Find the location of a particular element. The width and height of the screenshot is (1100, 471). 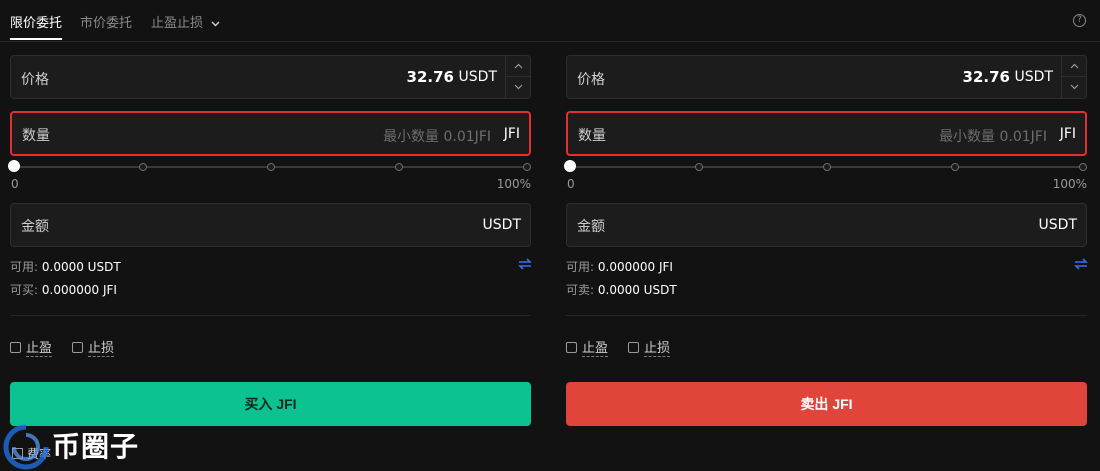

watermark-text: 币圈子 is located at coordinates (96, 446).